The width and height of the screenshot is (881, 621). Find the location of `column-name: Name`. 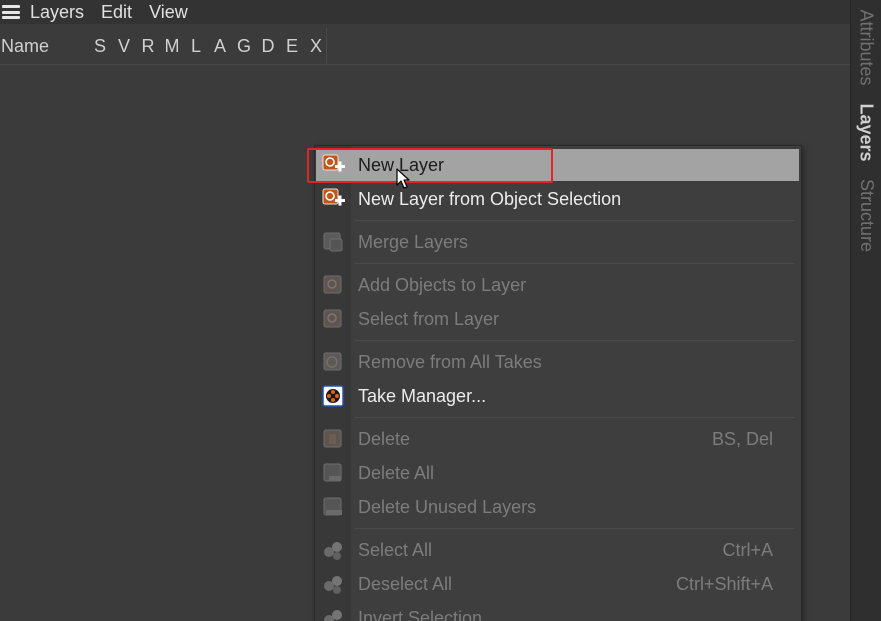

column-name: Name is located at coordinates (25, 46).